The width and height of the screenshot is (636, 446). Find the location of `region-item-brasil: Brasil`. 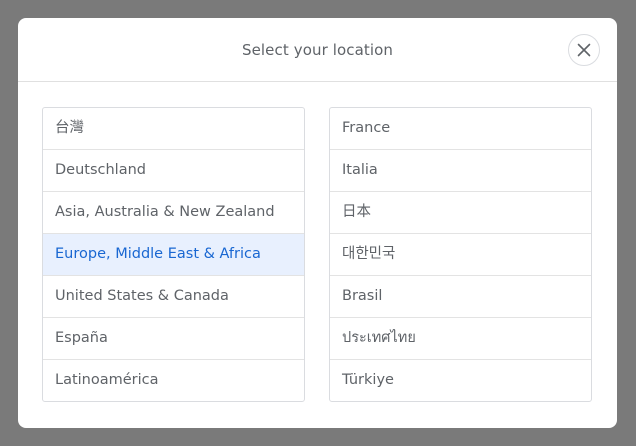

region-item-brasil: Brasil is located at coordinates (460, 297).